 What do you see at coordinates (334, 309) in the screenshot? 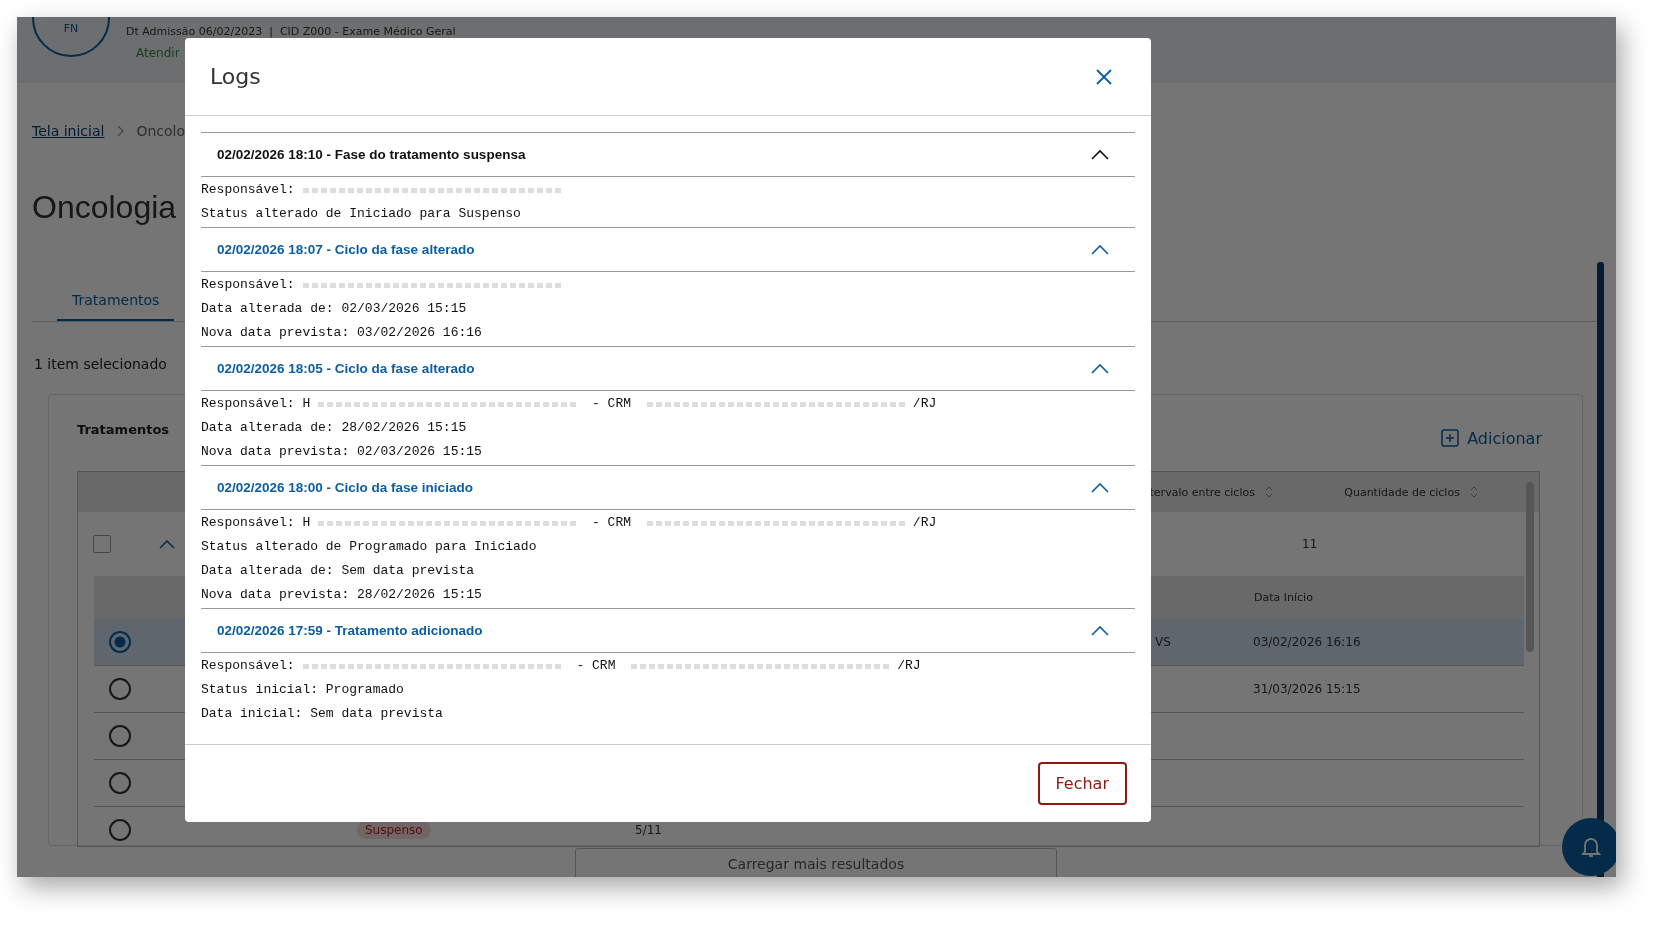
I see `log-text: Data alterada de: 02/03/2026 15:15` at bounding box center [334, 309].